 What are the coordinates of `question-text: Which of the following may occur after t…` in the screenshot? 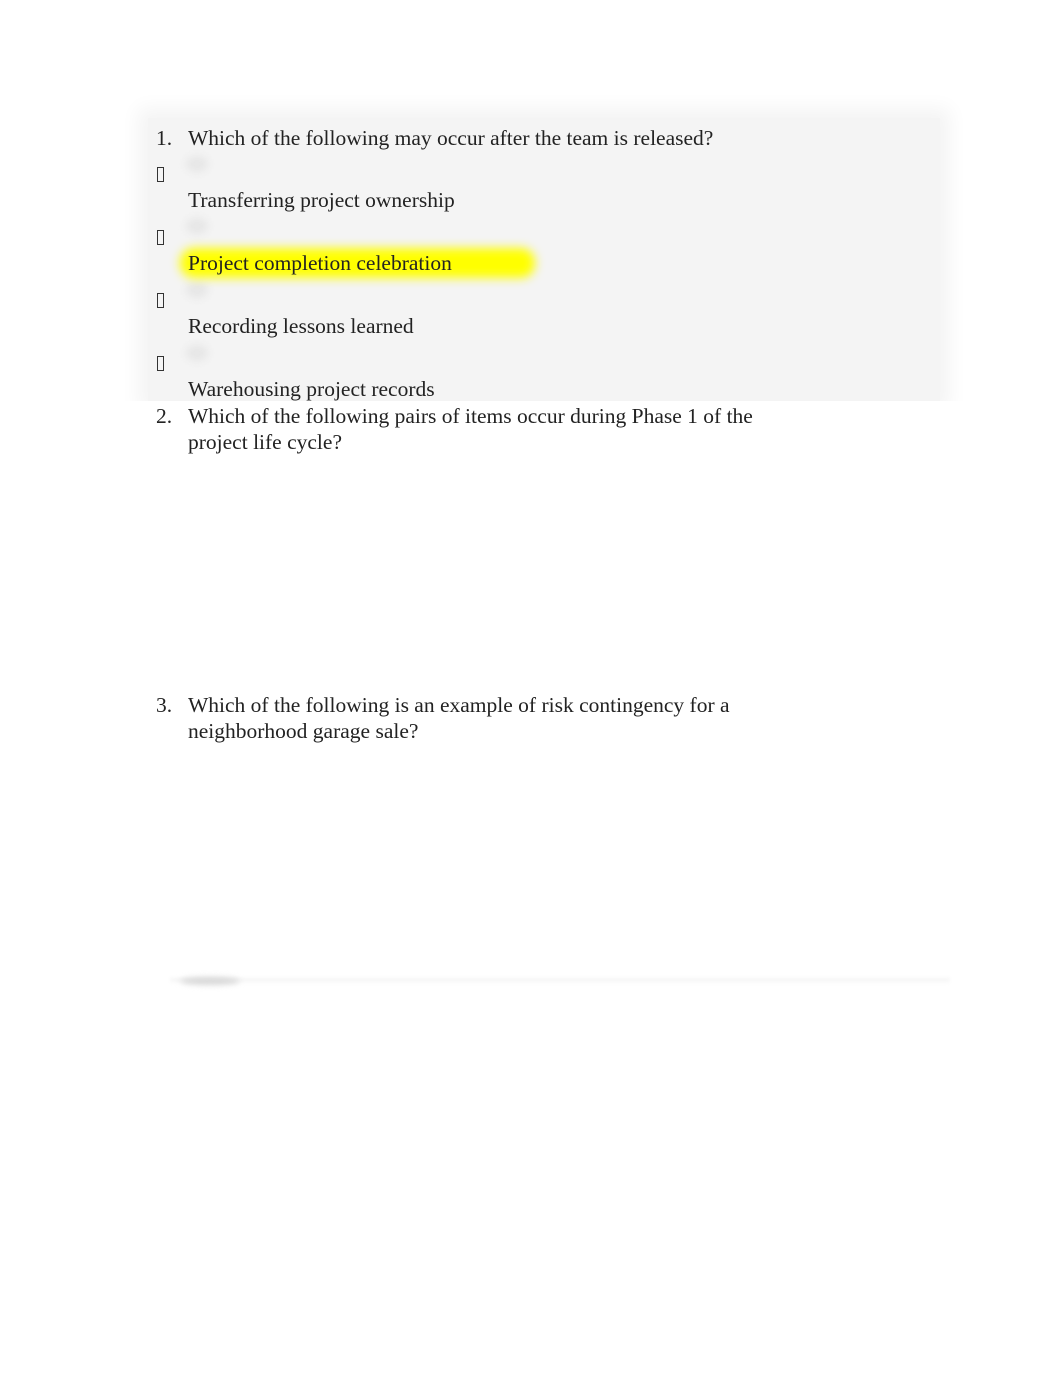 It's located at (451, 138).